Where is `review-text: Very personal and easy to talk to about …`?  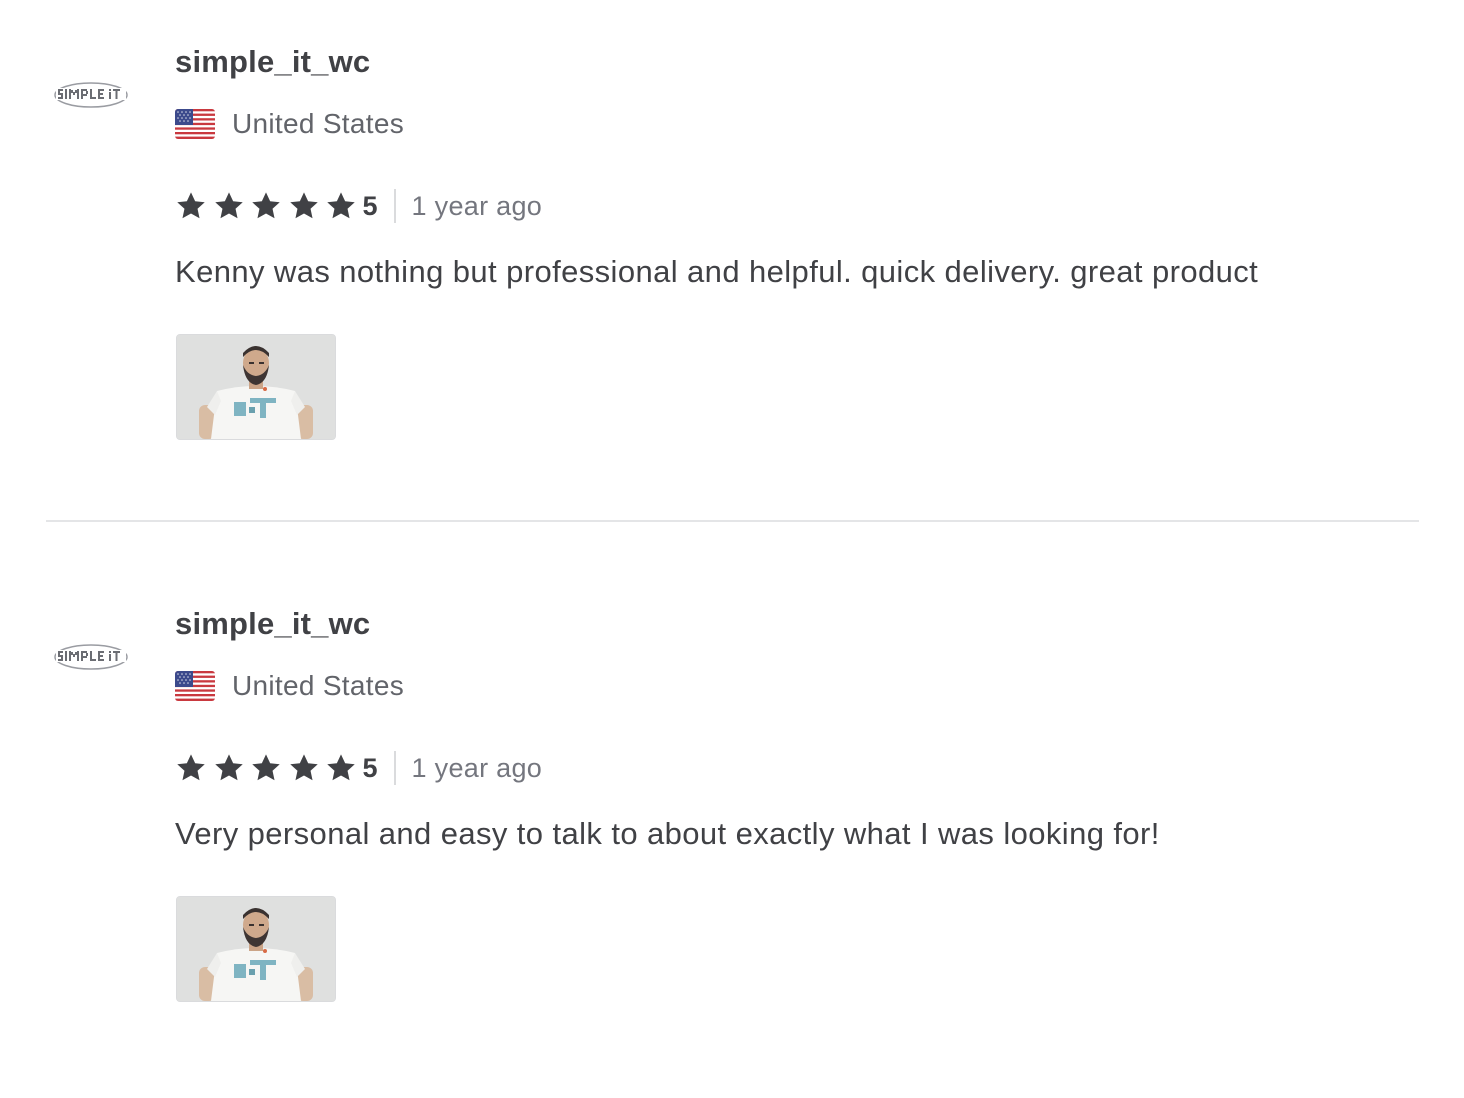
review-text: Very personal and easy to talk to about … is located at coordinates (667, 833).